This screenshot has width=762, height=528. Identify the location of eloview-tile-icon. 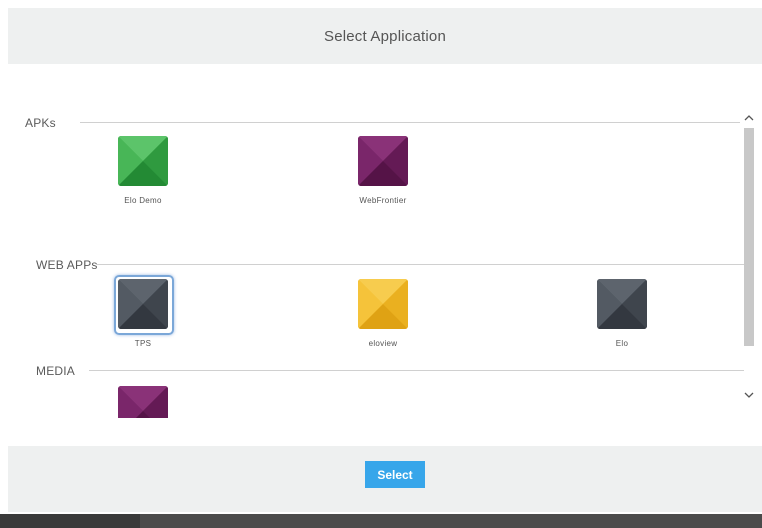
(383, 304).